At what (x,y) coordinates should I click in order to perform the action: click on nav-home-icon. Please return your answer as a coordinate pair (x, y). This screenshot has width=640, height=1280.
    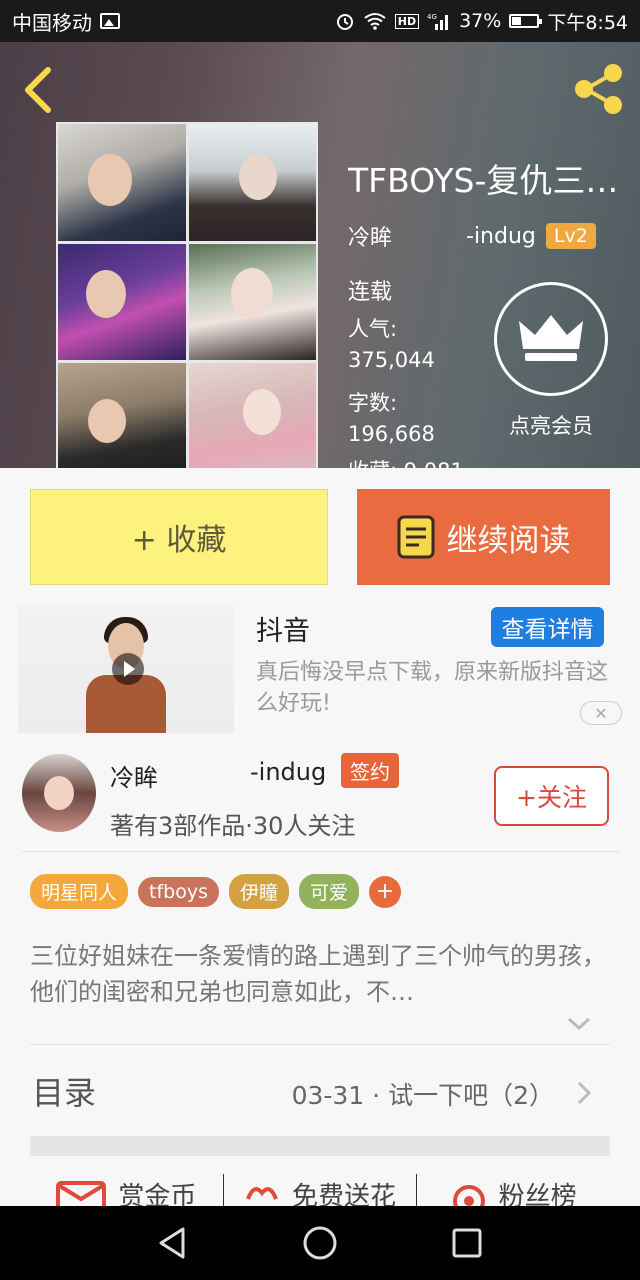
    Looking at the image, I should click on (320, 1243).